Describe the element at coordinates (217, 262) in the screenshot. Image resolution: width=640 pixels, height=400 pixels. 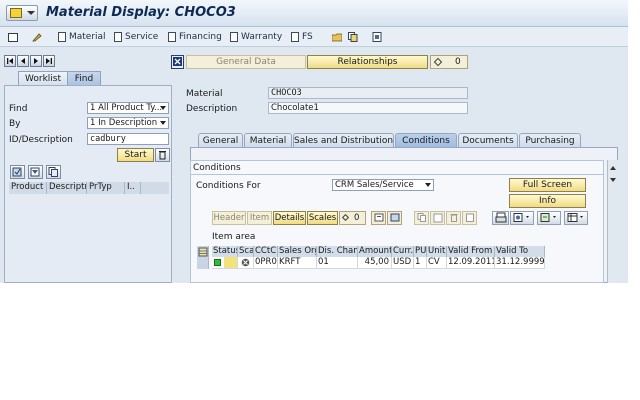
I see `status-green-icon` at that location.